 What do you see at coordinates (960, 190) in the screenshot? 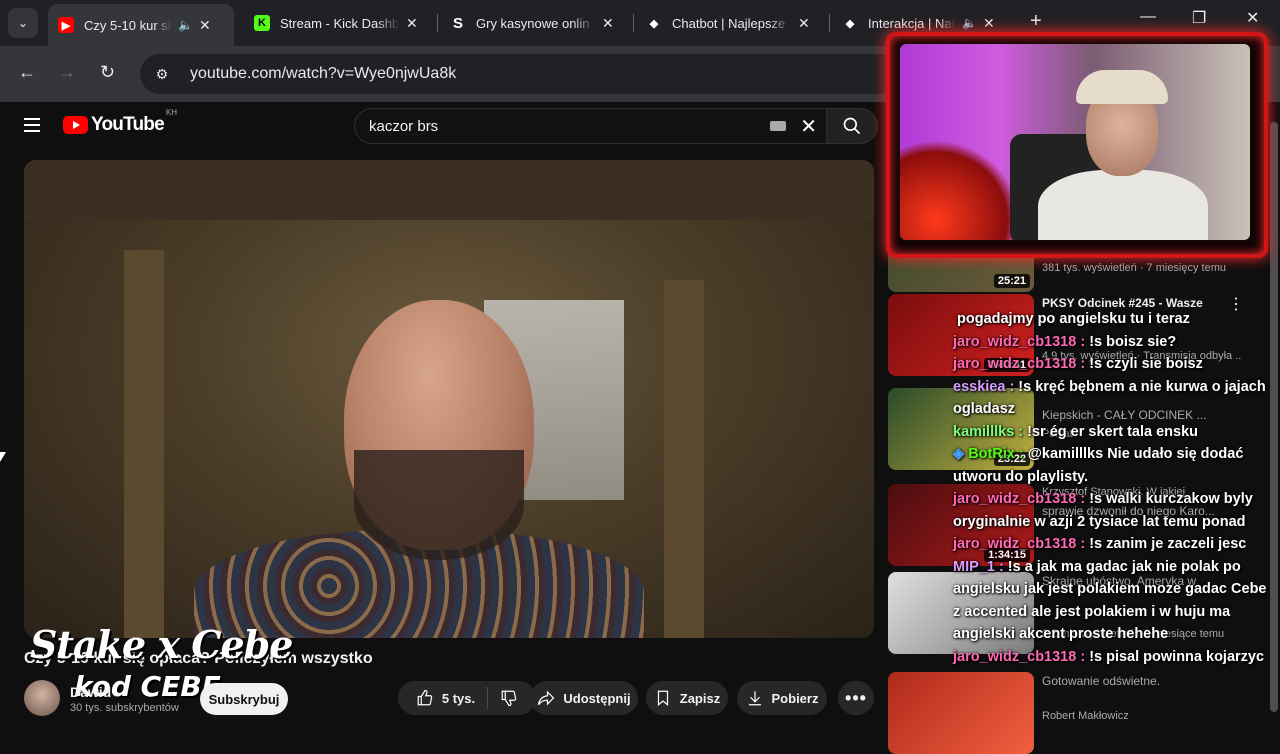
I see `background-lamp` at bounding box center [960, 190].